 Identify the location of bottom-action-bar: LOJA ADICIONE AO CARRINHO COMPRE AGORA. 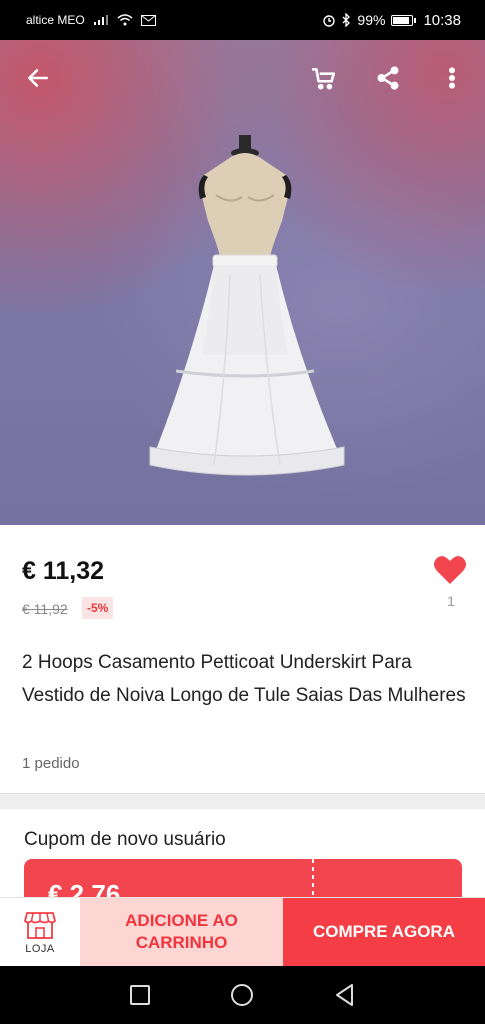
(242, 931).